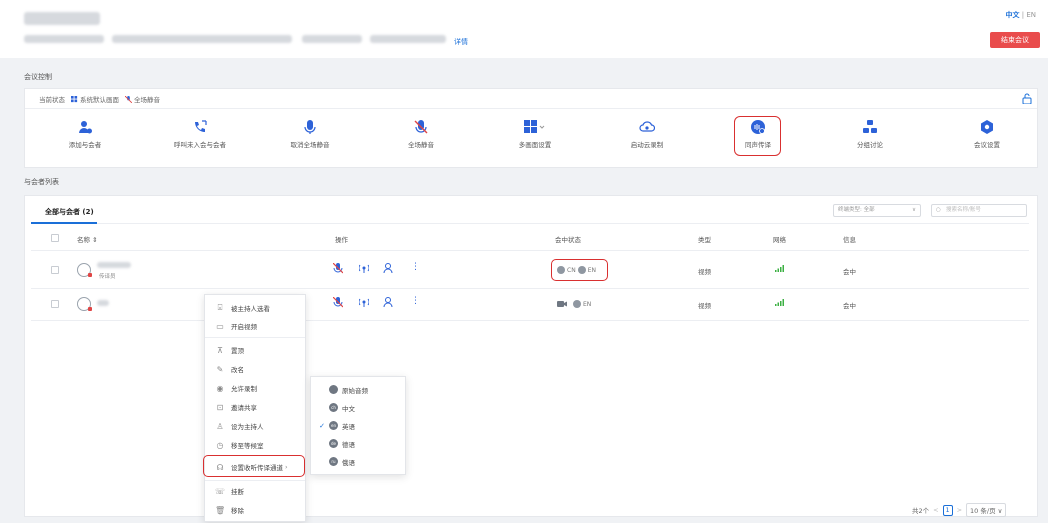  I want to click on pager-next: >, so click(959, 510).